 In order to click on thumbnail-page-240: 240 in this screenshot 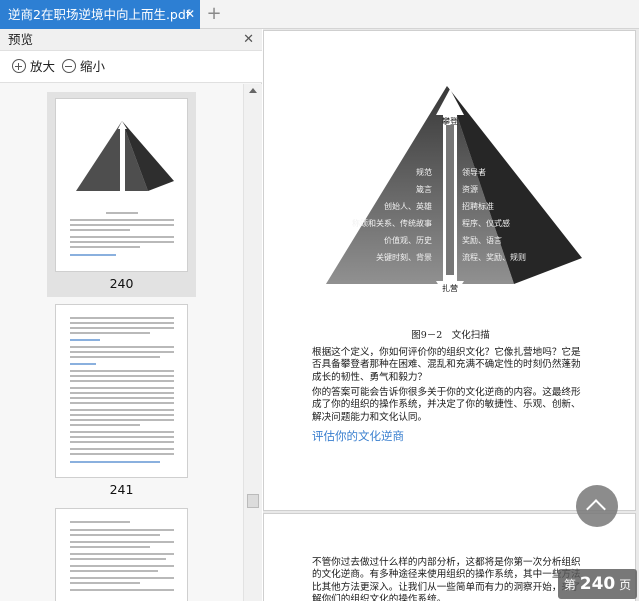, I will do `click(121, 194)`.